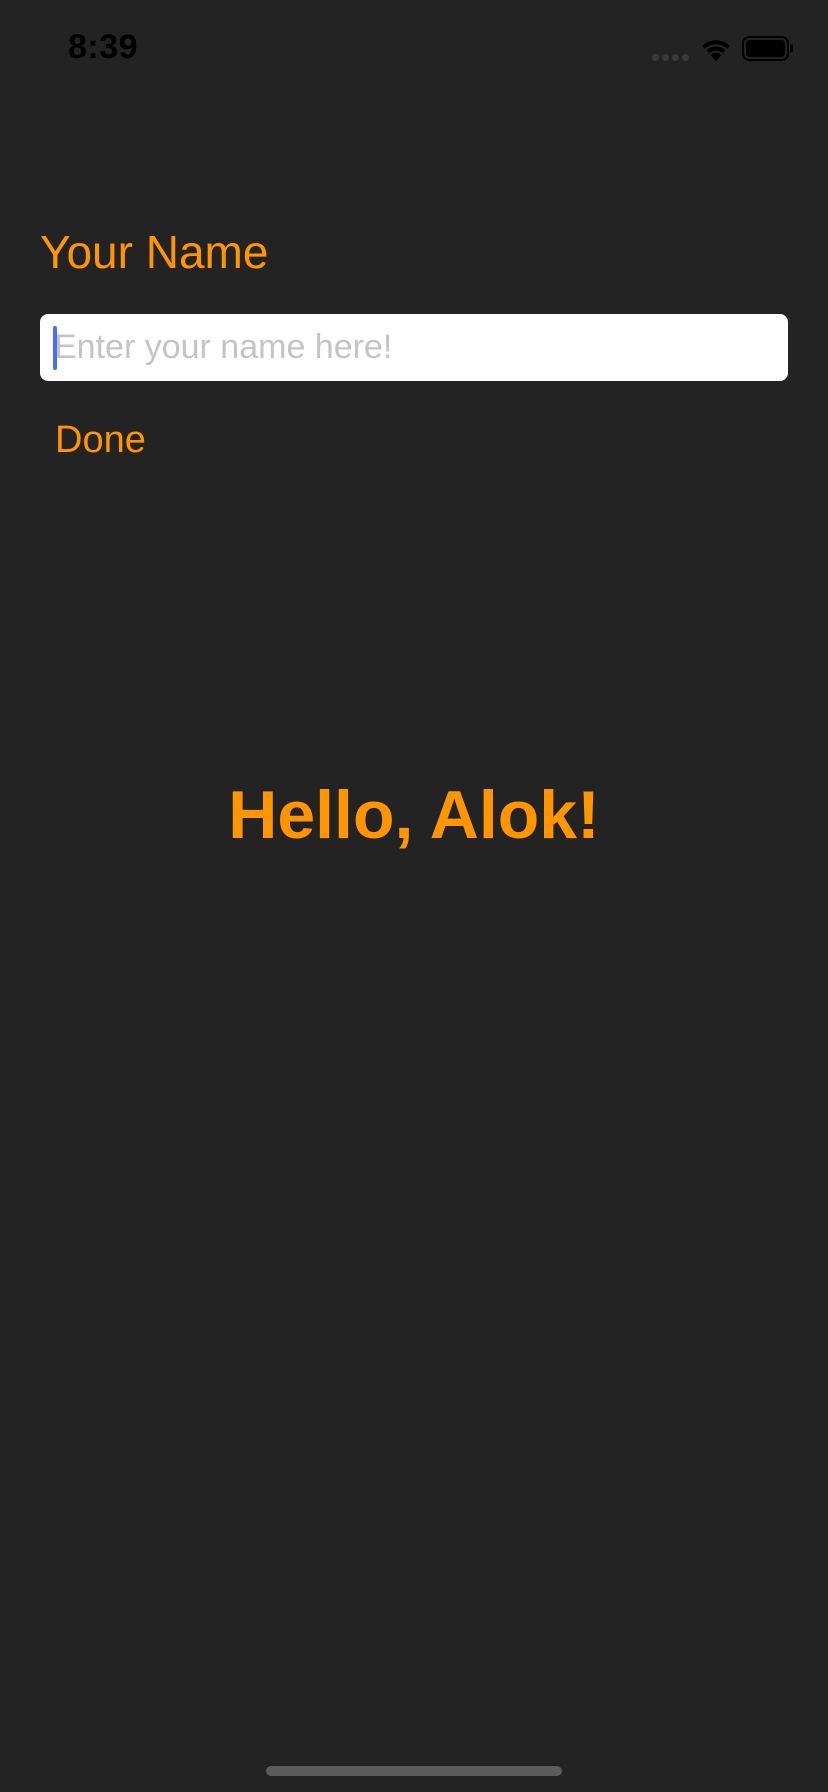 This screenshot has height=1792, width=828. I want to click on battery-icon, so click(768, 48).